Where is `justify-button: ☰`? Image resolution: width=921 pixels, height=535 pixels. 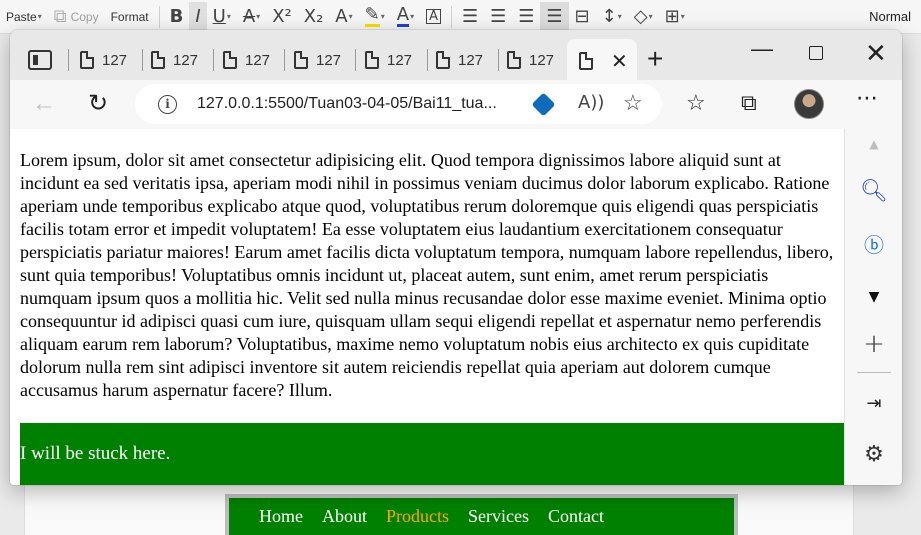
justify-button: ☰ is located at coordinates (554, 16).